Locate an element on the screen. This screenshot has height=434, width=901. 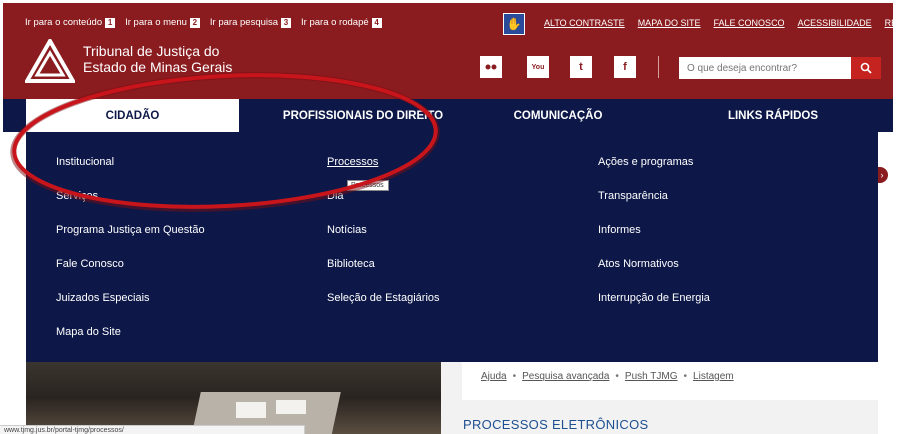
menu-item-biblioteca: Biblioteca is located at coordinates (351, 264).